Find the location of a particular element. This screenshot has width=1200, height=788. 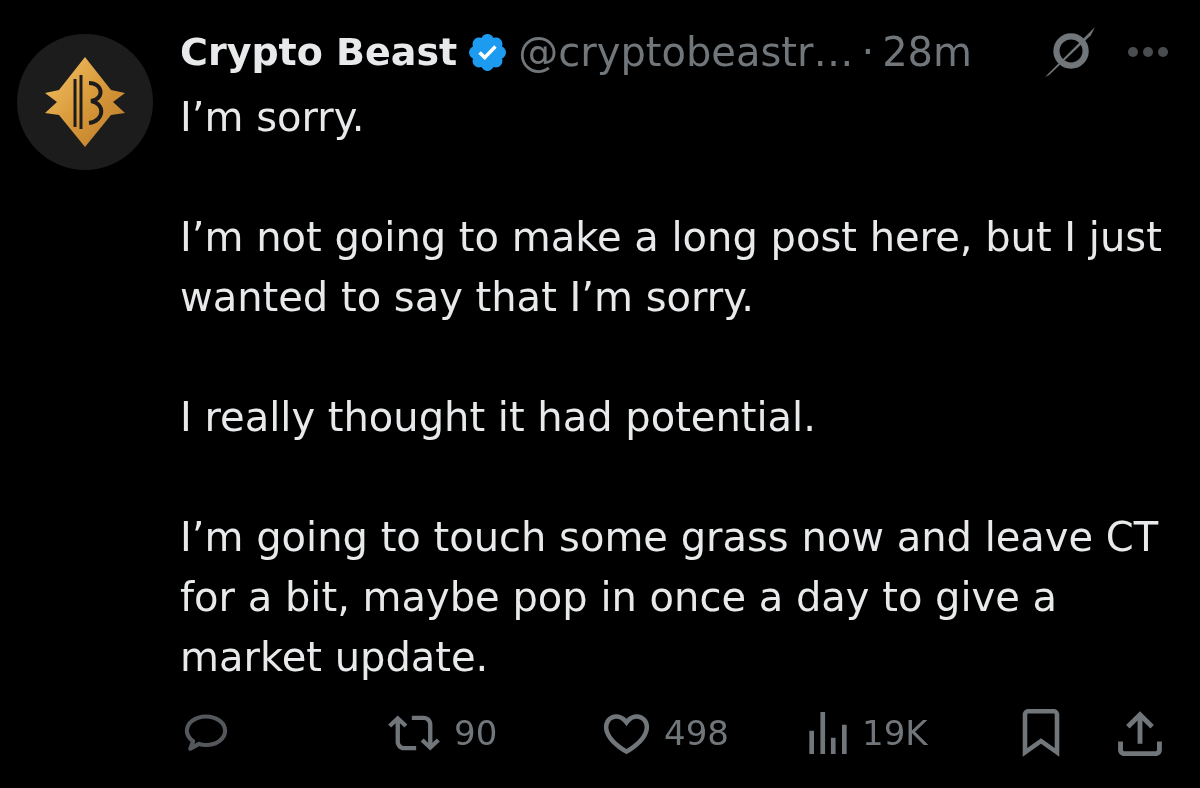

post-paragraph: I’m sorry. is located at coordinates (273, 117).